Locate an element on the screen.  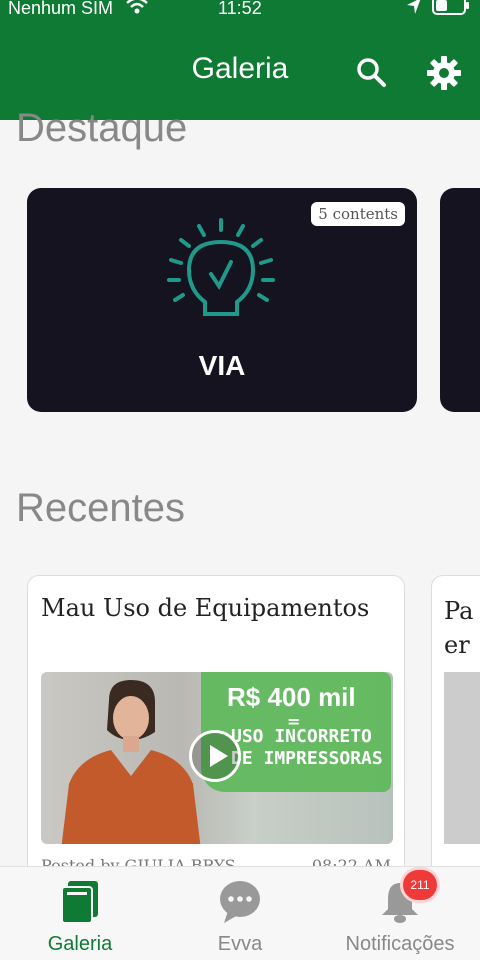
carrier-label: Nenhum SIM is located at coordinates (61, 9).